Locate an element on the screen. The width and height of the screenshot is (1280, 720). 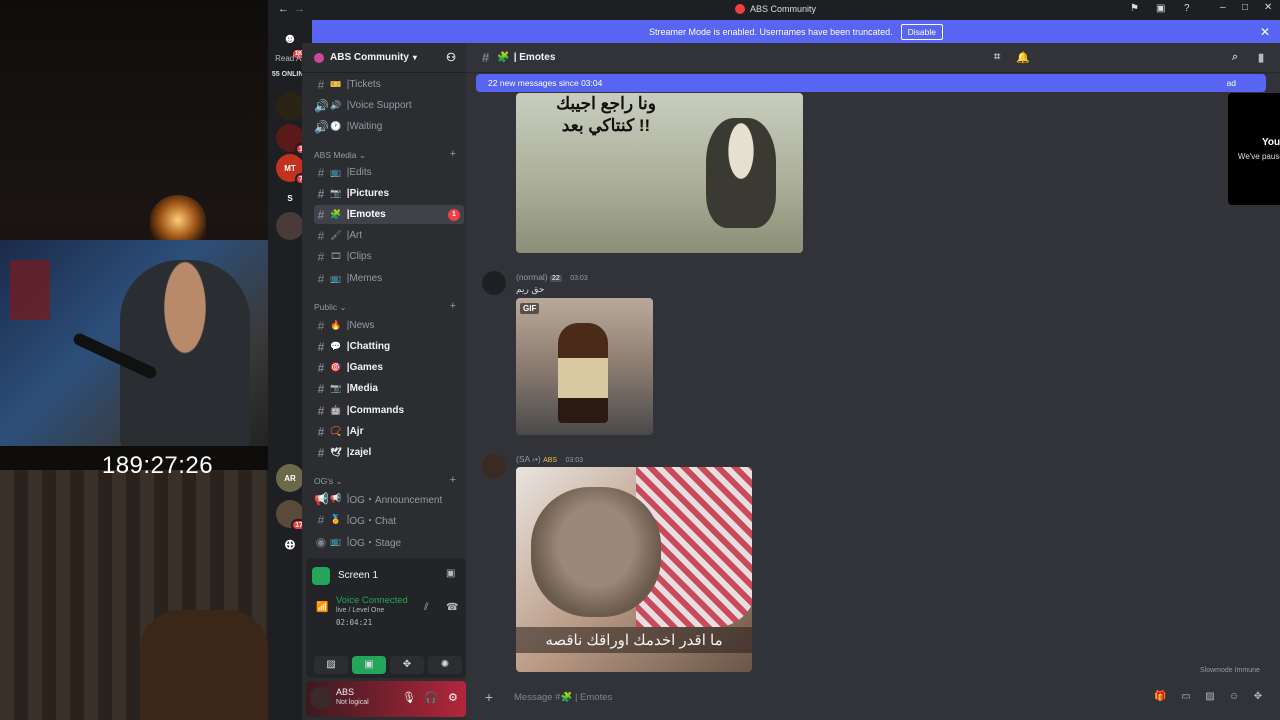
role-tag: 22 is located at coordinates (556, 278).